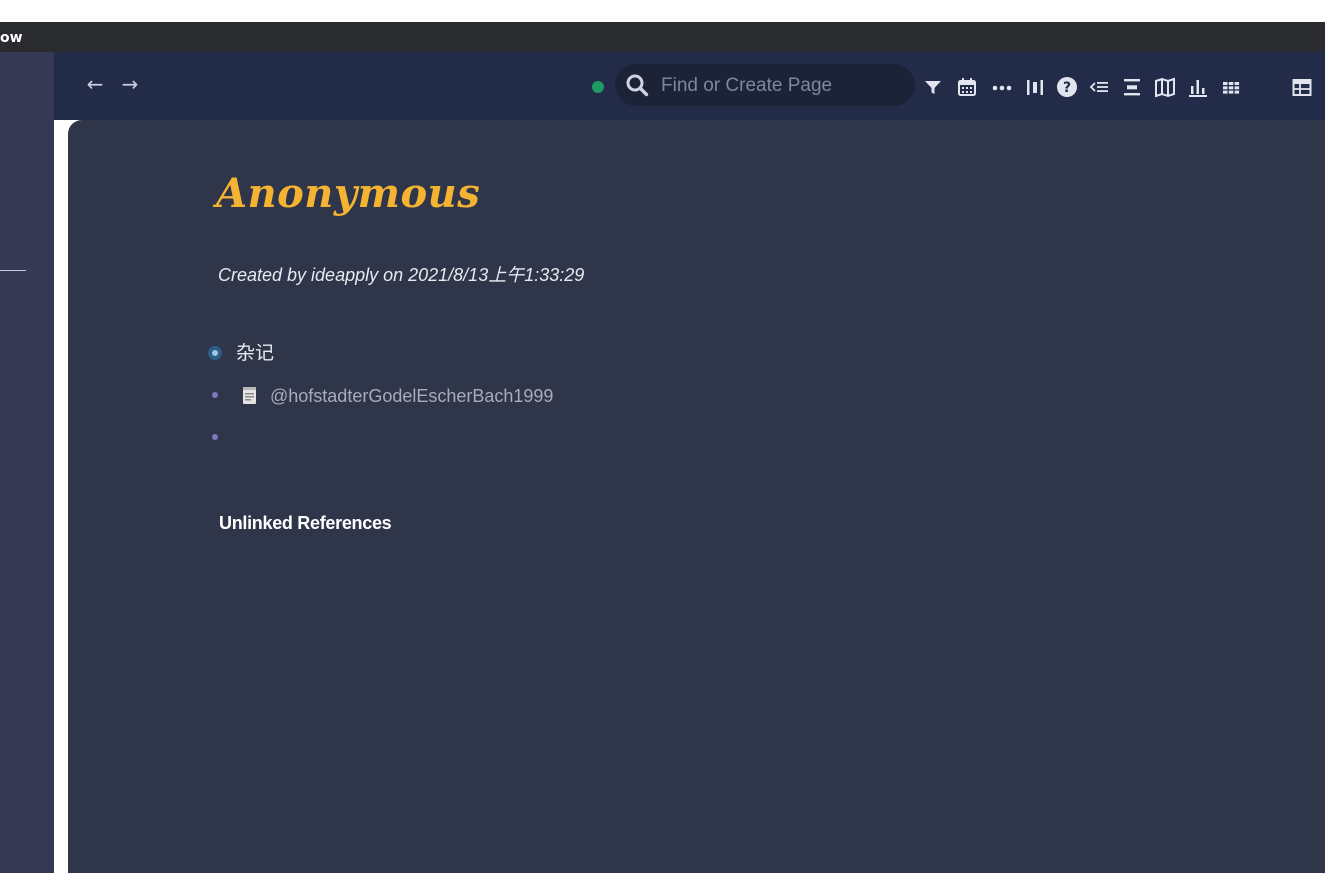 The image size is (1325, 873). Describe the element at coordinates (1165, 87) in the screenshot. I see `book-icon` at that location.